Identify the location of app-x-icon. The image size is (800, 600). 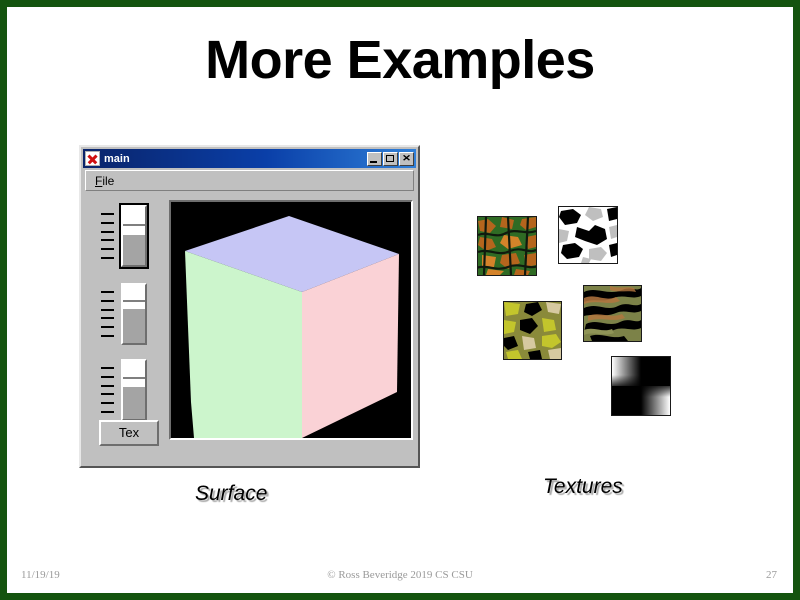
(92, 158).